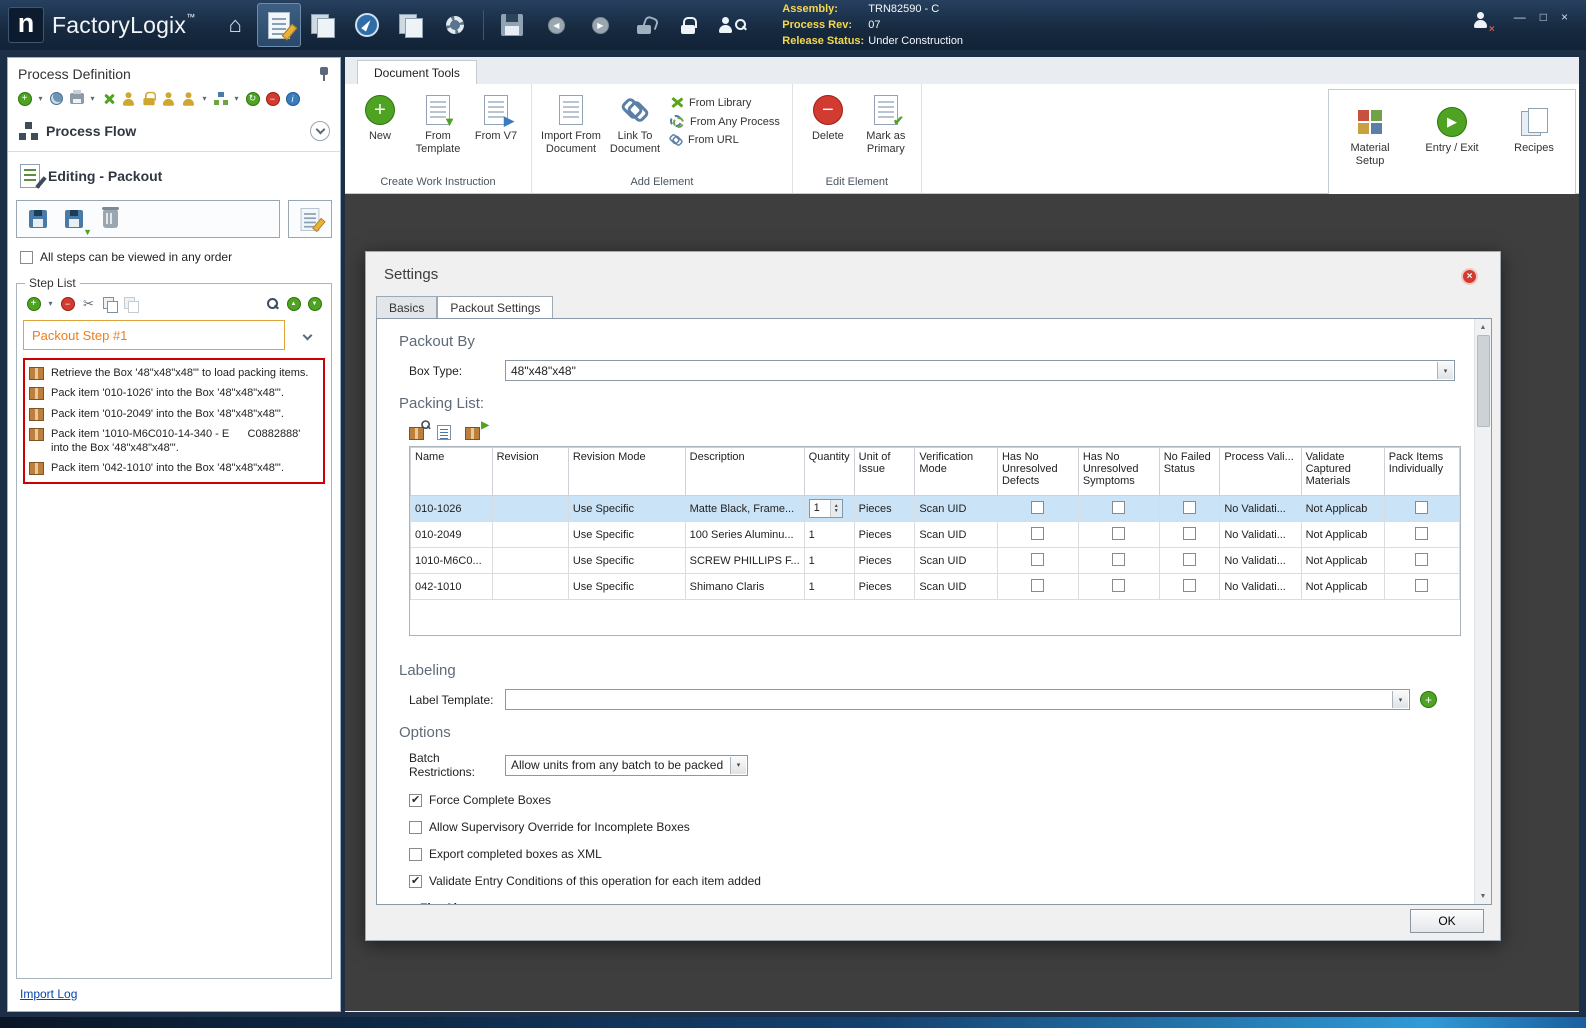 This screenshot has height=1028, width=1586. I want to click on expand-step-icon, so click(307, 335).